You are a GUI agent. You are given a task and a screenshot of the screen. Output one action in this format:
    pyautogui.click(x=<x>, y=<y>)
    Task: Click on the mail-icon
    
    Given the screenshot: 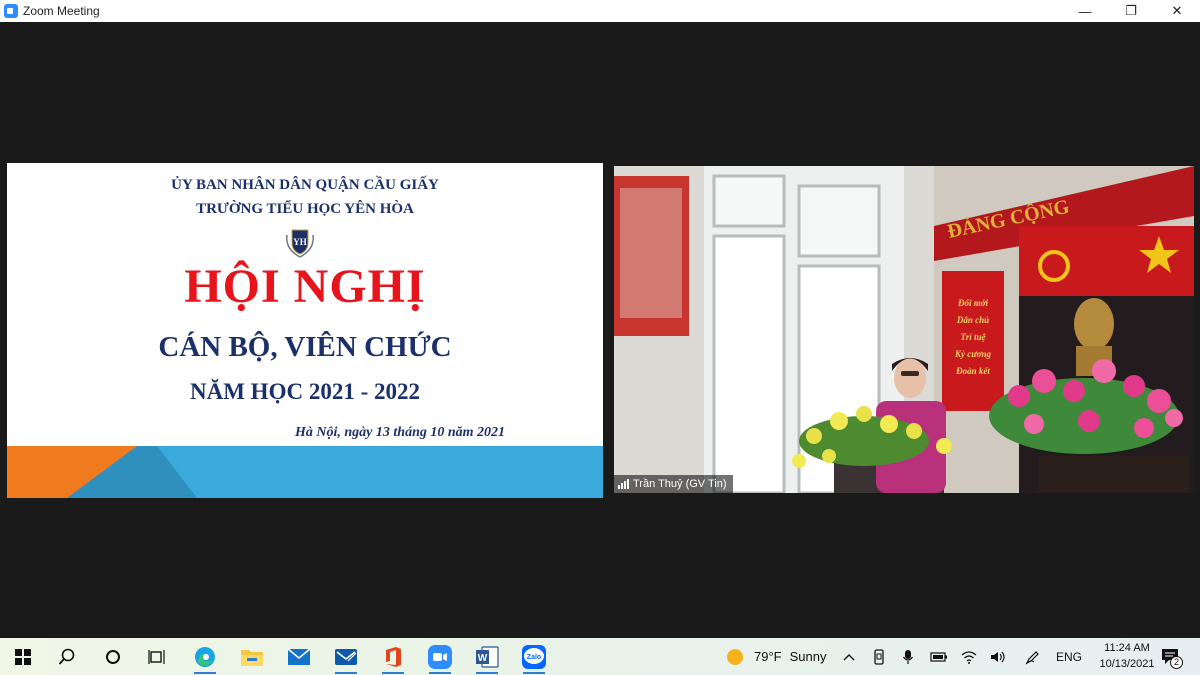 What is the action you would take?
    pyautogui.click(x=299, y=656)
    